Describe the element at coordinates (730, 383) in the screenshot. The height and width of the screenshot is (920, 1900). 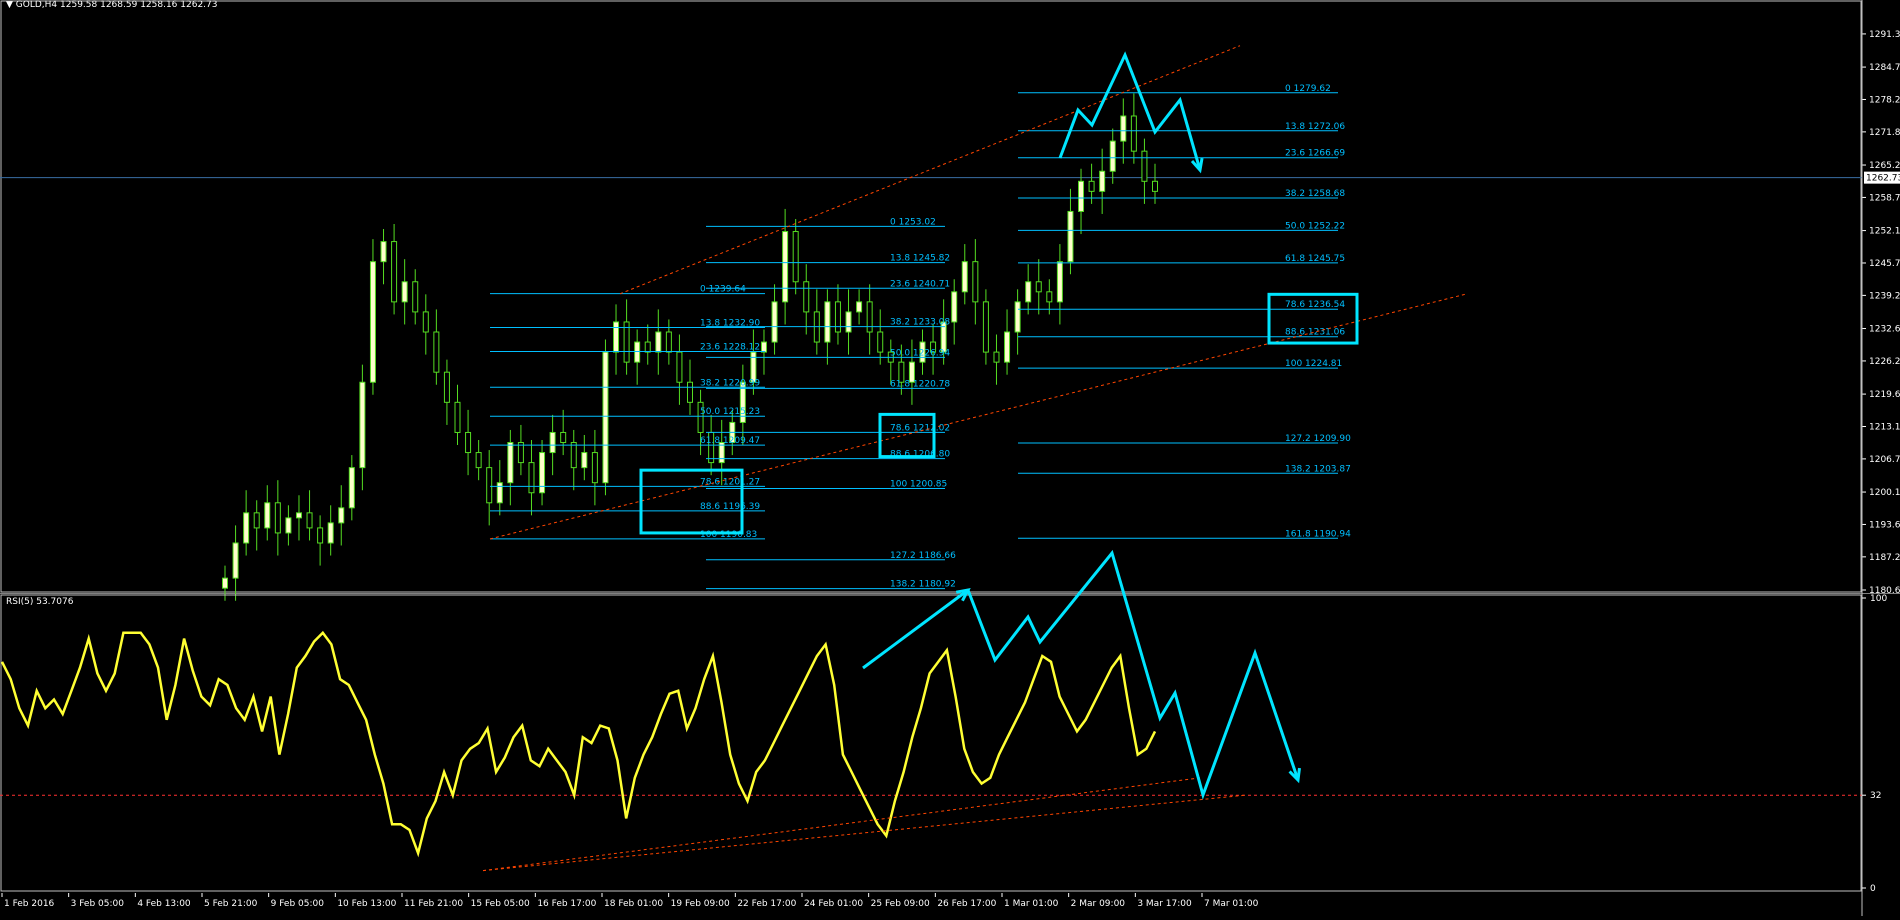
I see `fib-level-label: 38.2 1220.99` at that location.